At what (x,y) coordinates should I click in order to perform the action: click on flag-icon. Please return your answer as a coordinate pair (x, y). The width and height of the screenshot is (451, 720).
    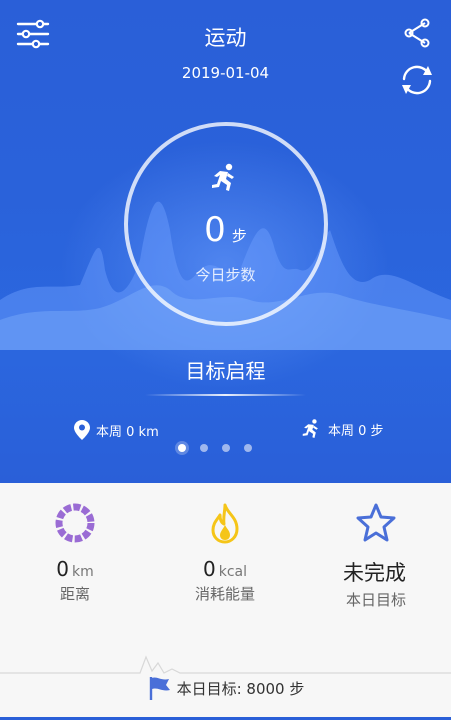
    Looking at the image, I should click on (159, 688).